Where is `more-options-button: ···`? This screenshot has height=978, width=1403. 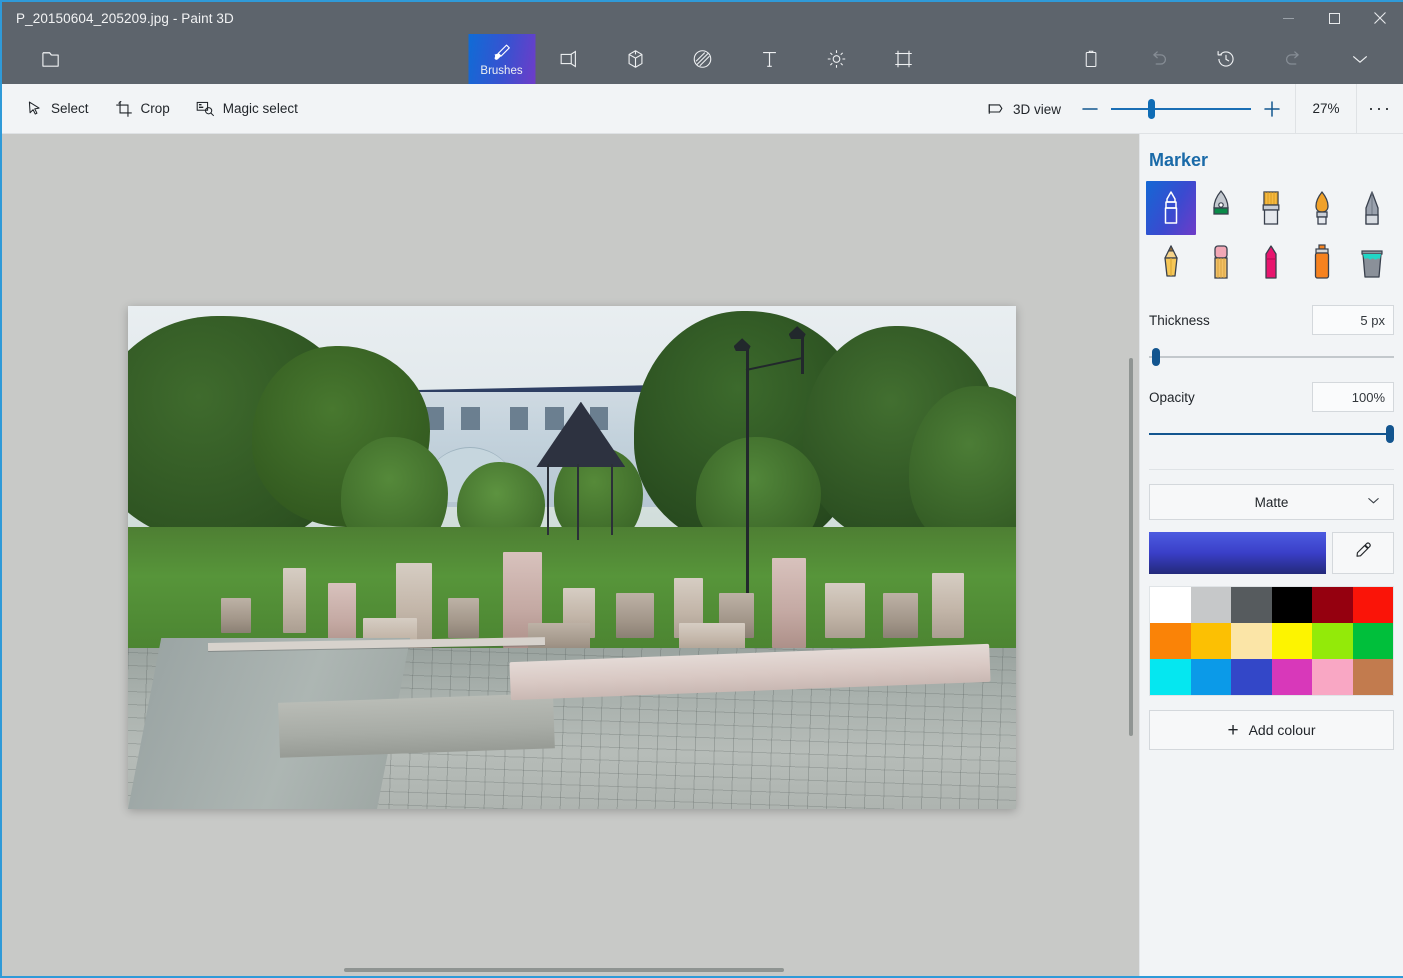 more-options-button: ··· is located at coordinates (1380, 108).